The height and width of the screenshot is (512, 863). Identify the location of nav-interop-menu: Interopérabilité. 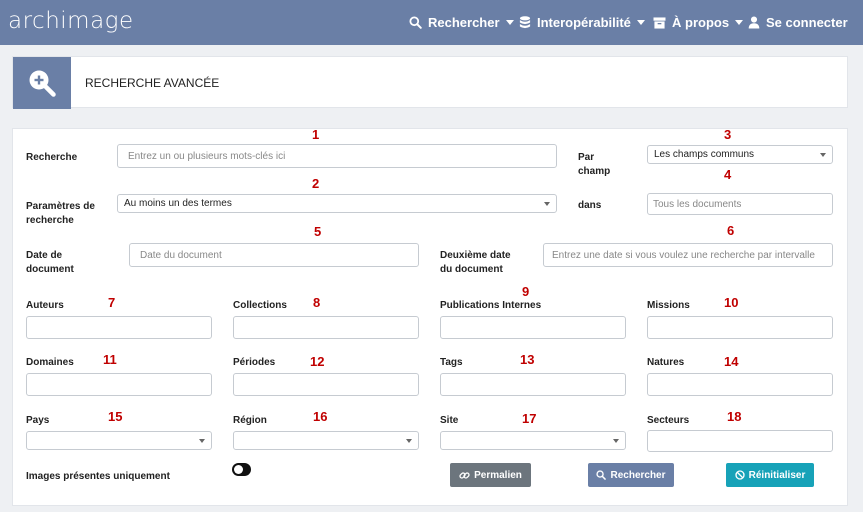
(582, 22).